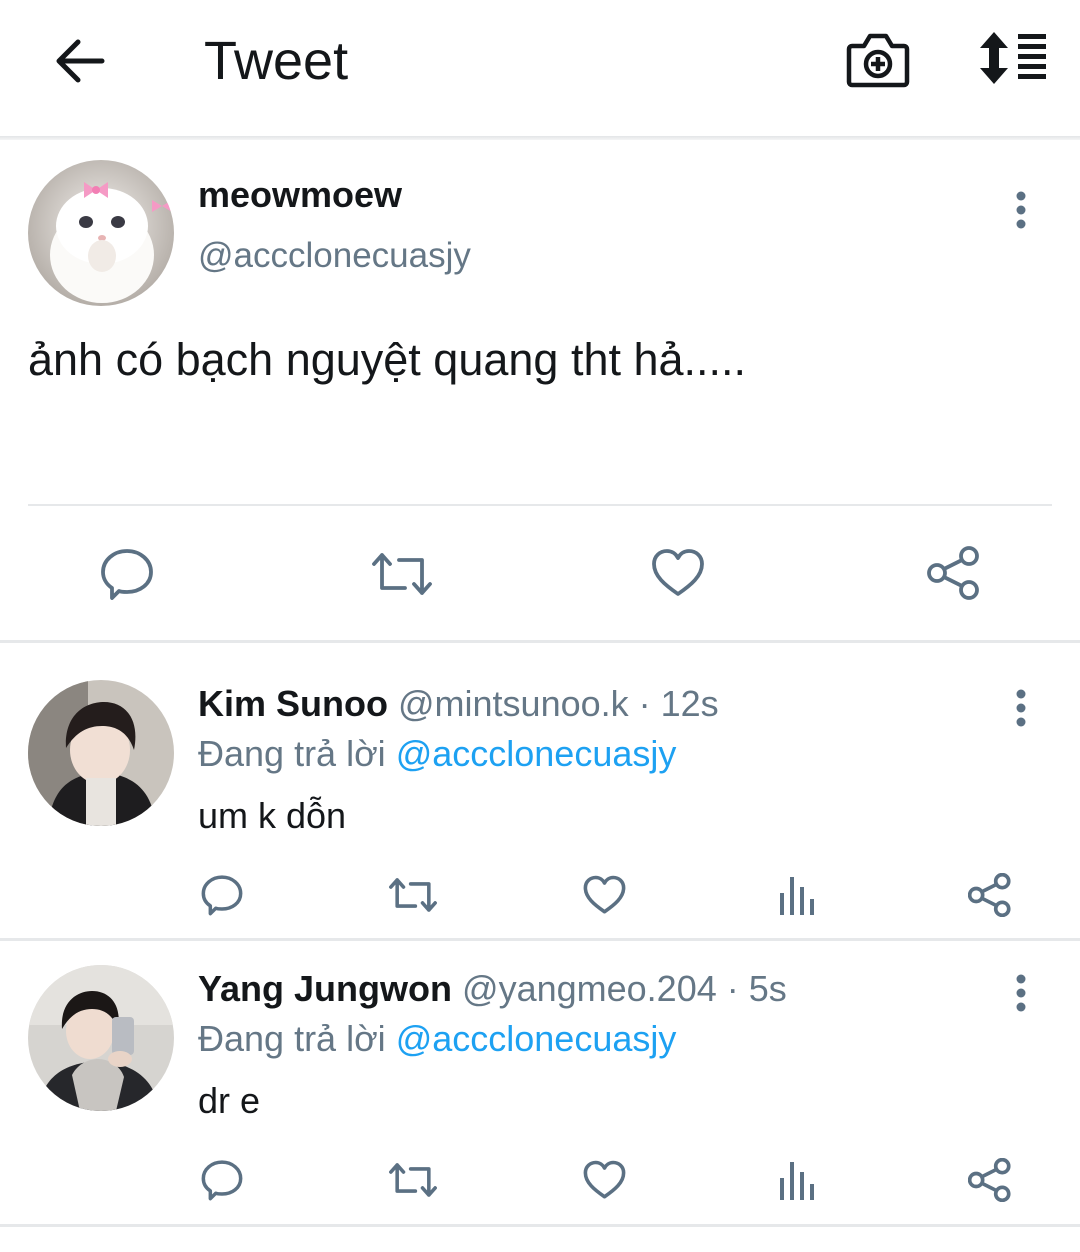 The width and height of the screenshot is (1080, 1252). I want to click on arrow-left-icon, so click(79, 61).